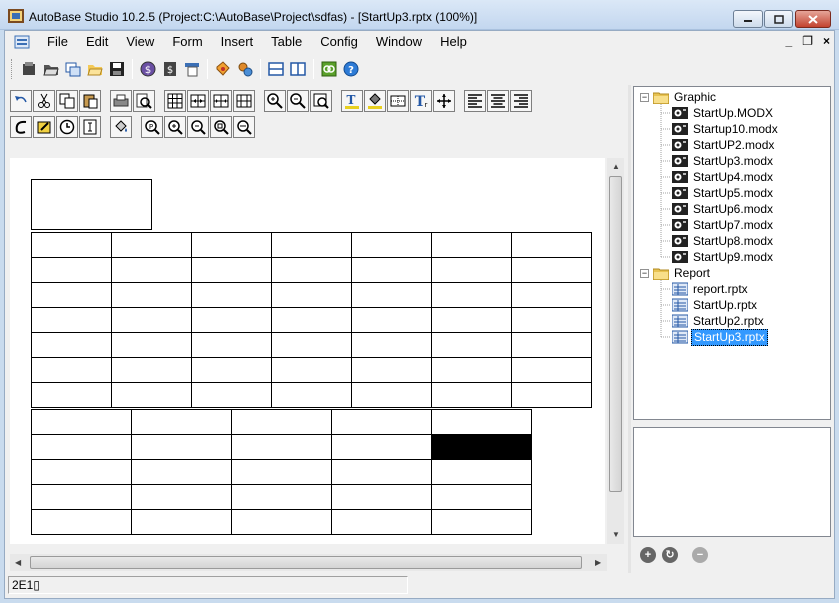 The height and width of the screenshot is (603, 839). Describe the element at coordinates (723, 177) in the screenshot. I see `tree-item: StartUp4.modx` at that location.